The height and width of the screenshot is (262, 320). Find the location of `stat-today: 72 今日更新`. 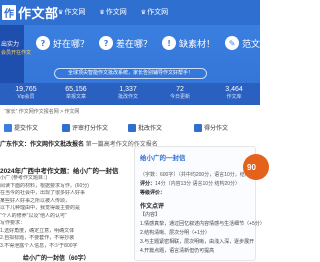

stat-today: 72 今日更新 is located at coordinates (180, 93).